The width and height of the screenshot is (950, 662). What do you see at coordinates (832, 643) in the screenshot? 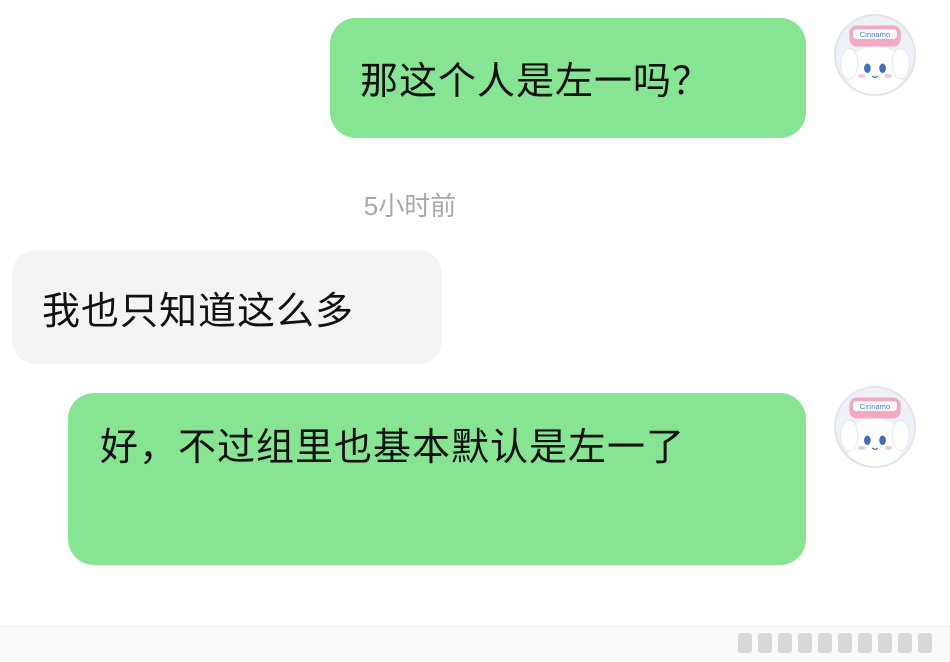
I see `watermark` at bounding box center [832, 643].